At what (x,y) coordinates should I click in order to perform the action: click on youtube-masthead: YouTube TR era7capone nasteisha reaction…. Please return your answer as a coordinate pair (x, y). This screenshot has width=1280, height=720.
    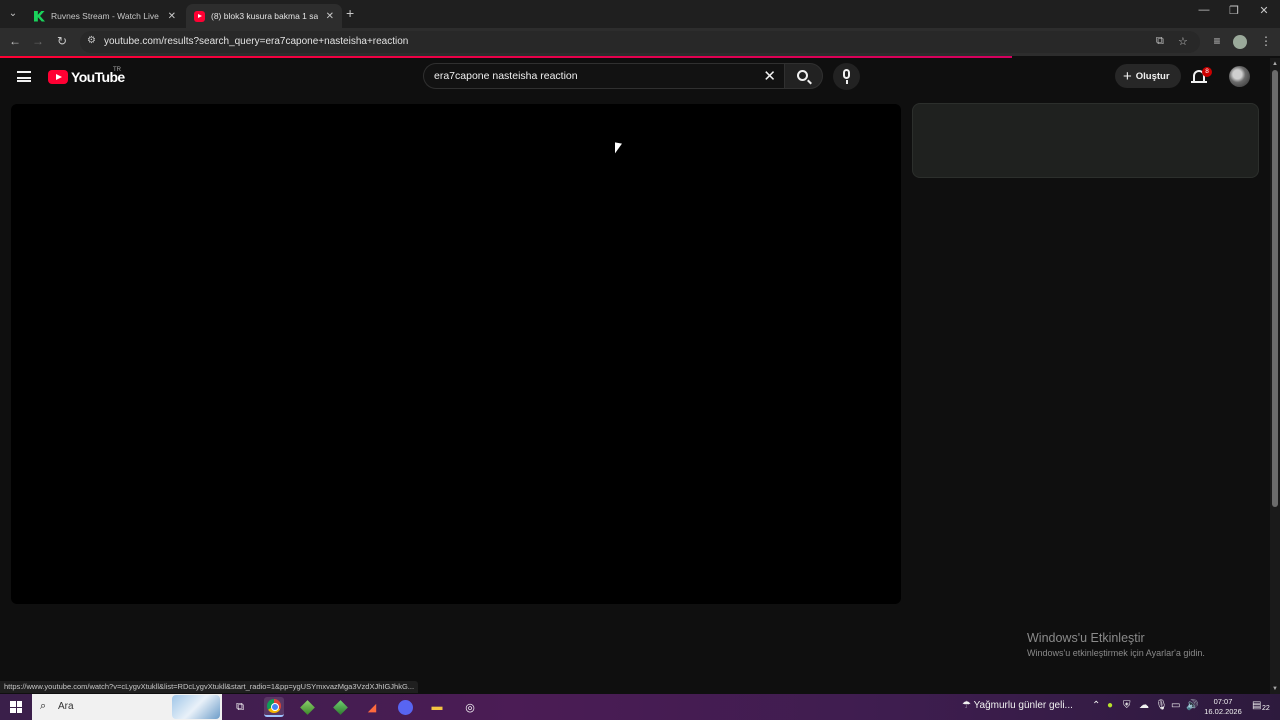
    Looking at the image, I should click on (635, 78).